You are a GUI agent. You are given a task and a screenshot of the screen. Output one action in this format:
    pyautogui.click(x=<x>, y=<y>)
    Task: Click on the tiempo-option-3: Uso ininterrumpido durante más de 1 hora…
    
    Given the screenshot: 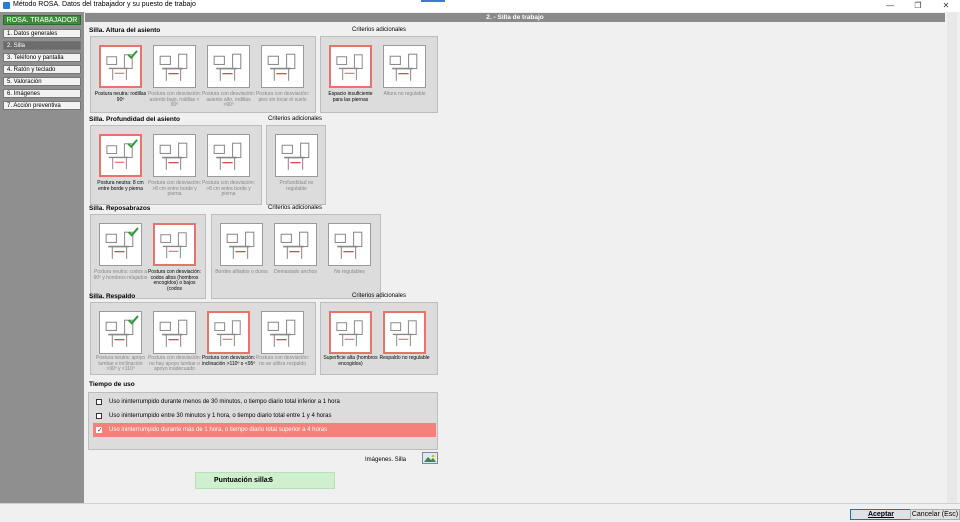 What is the action you would take?
    pyautogui.click(x=264, y=430)
    